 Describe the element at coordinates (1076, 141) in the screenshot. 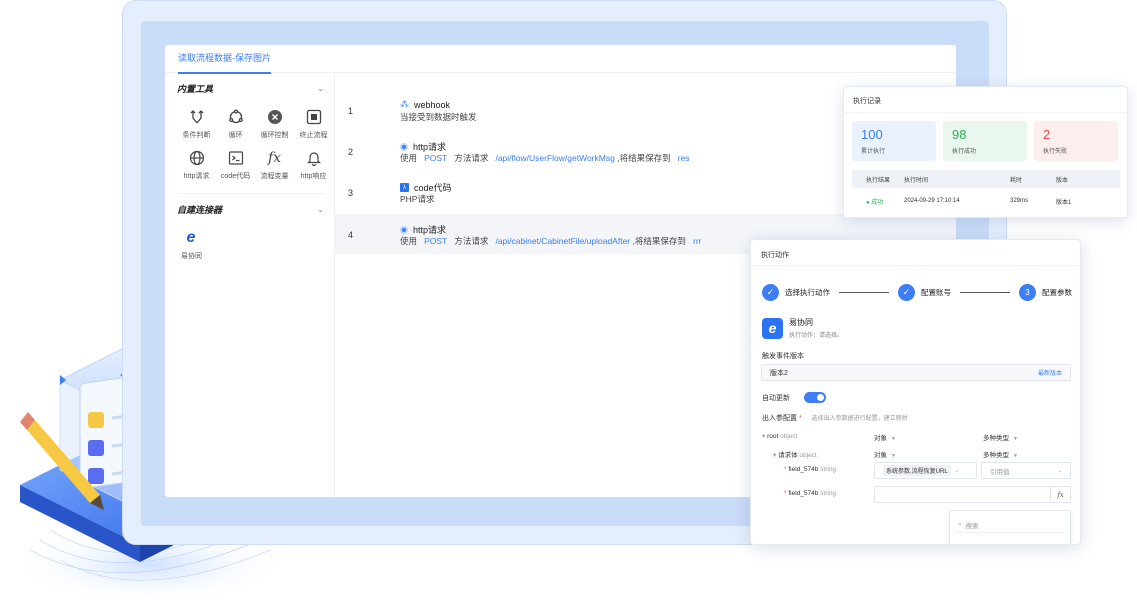

I see `stat-failed: 2 执行失败` at that location.